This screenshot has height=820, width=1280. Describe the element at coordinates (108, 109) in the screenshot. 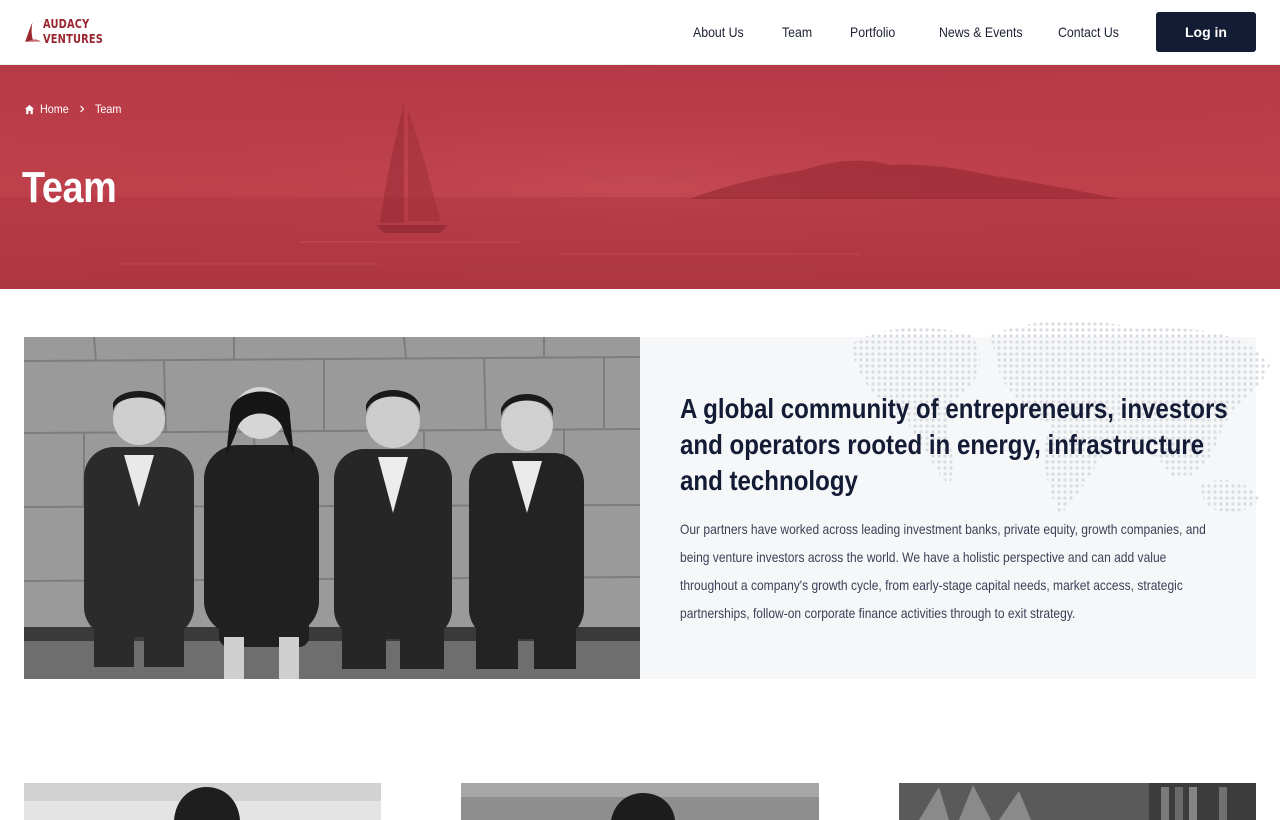

I see `breadcrumb-current: Team` at that location.